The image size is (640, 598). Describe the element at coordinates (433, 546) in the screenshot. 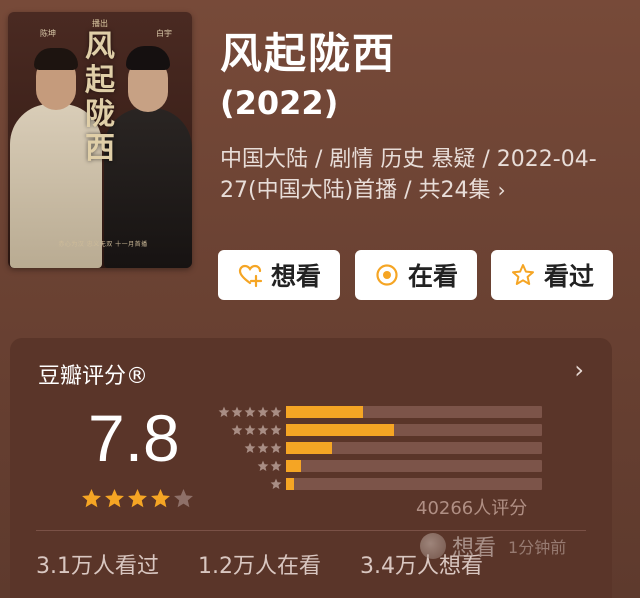

I see `avatar` at that location.